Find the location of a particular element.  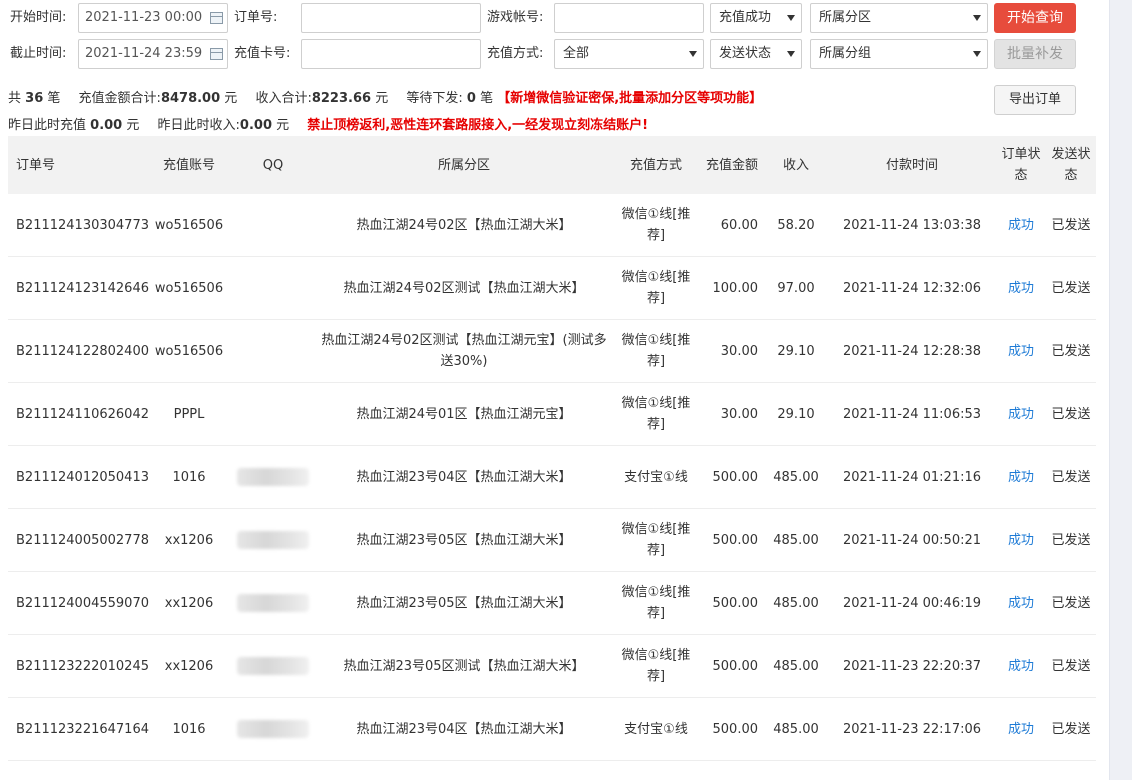

send-status-select: 发送状态 is located at coordinates (756, 54).